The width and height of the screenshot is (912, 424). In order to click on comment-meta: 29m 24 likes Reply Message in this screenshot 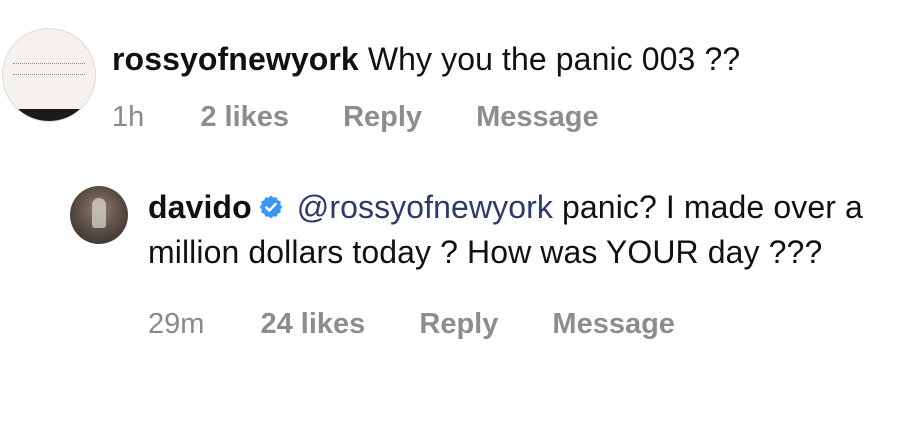, I will do `click(523, 324)`.